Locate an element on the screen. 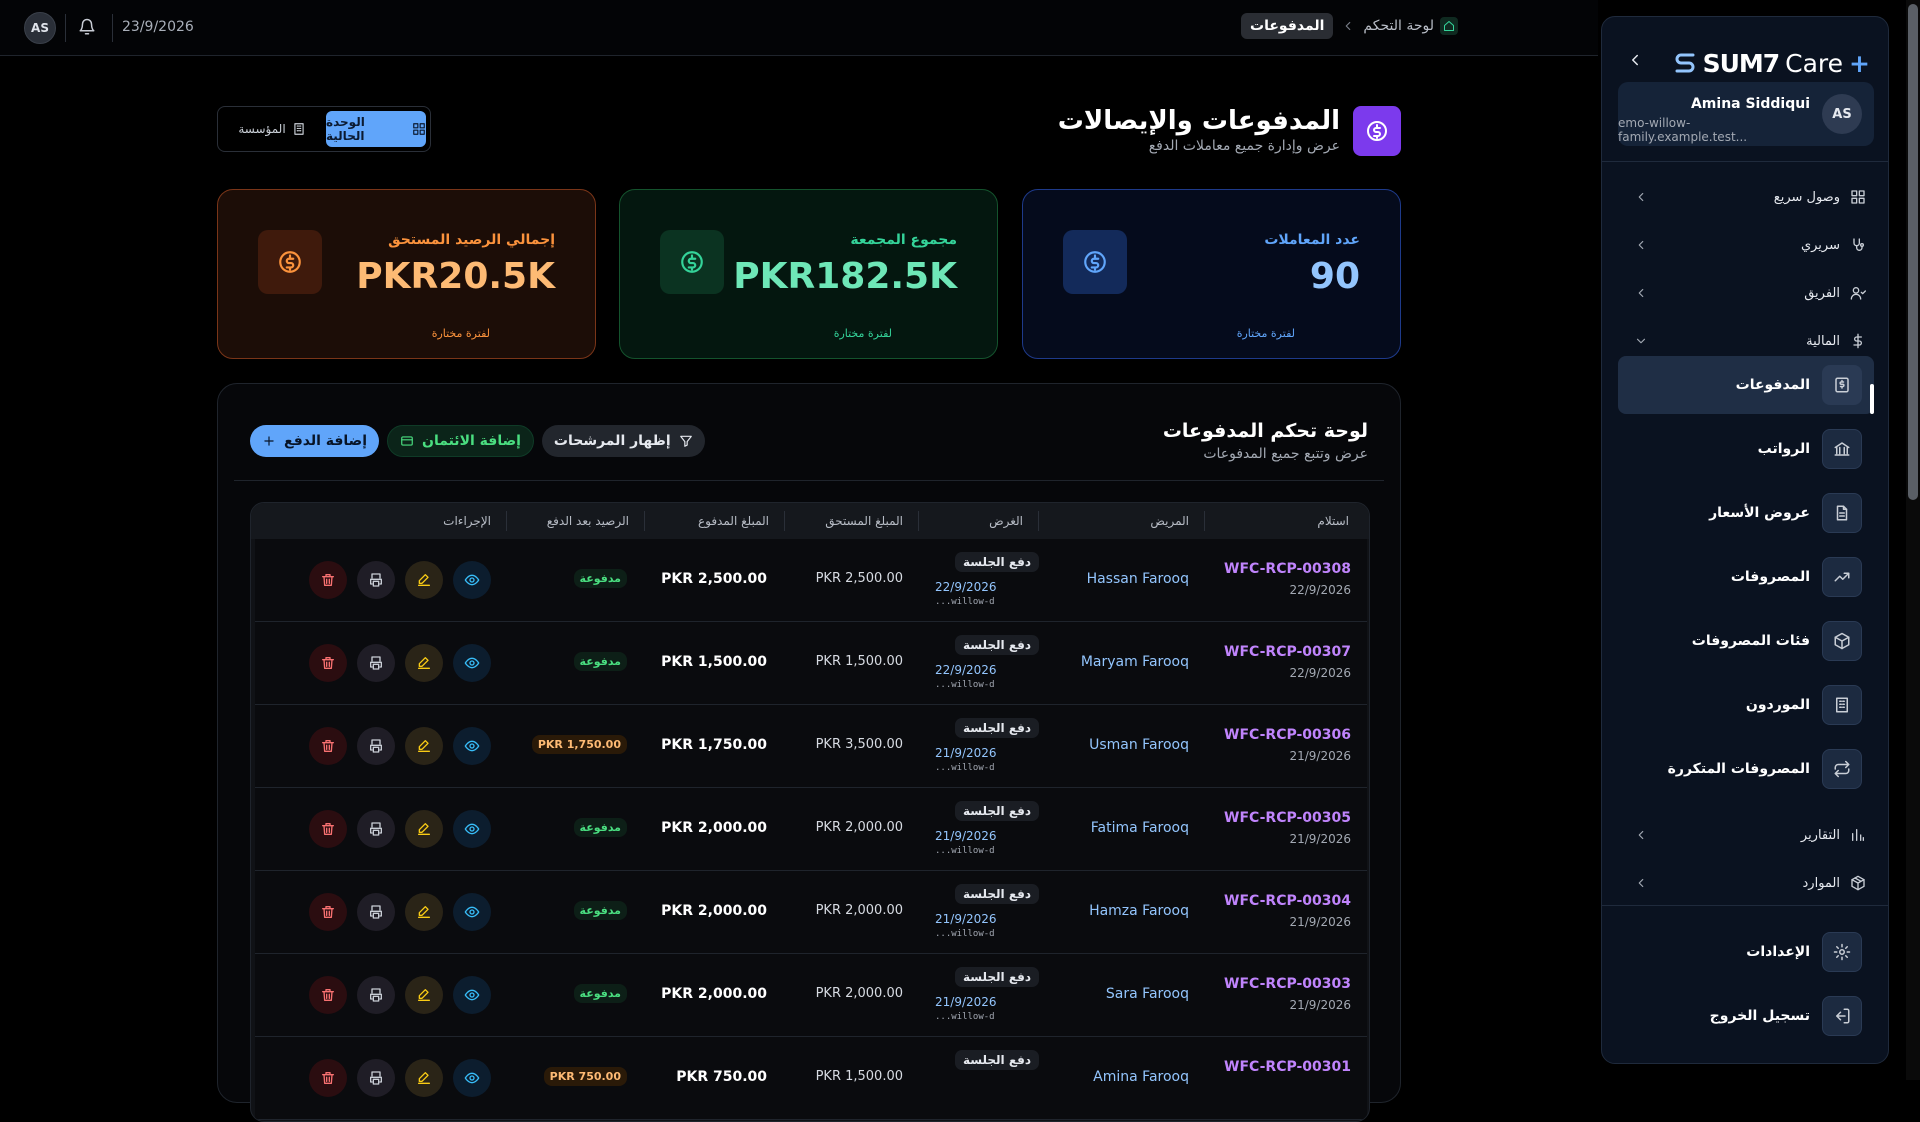 Image resolution: width=1920 pixels, height=1122 pixels. receipt-id: WFC-RCP-00308 is located at coordinates (1287, 569).